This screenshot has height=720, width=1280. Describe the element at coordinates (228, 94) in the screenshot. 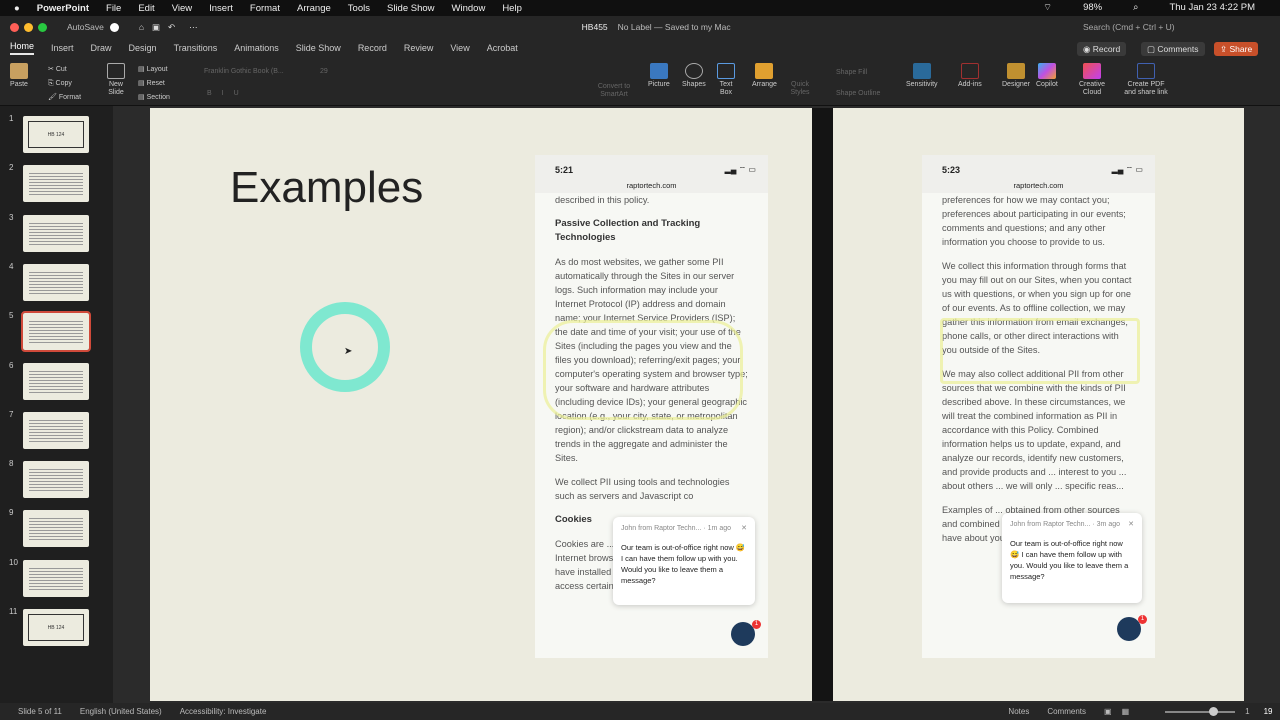

I see `font-format-buttons: BIU` at that location.